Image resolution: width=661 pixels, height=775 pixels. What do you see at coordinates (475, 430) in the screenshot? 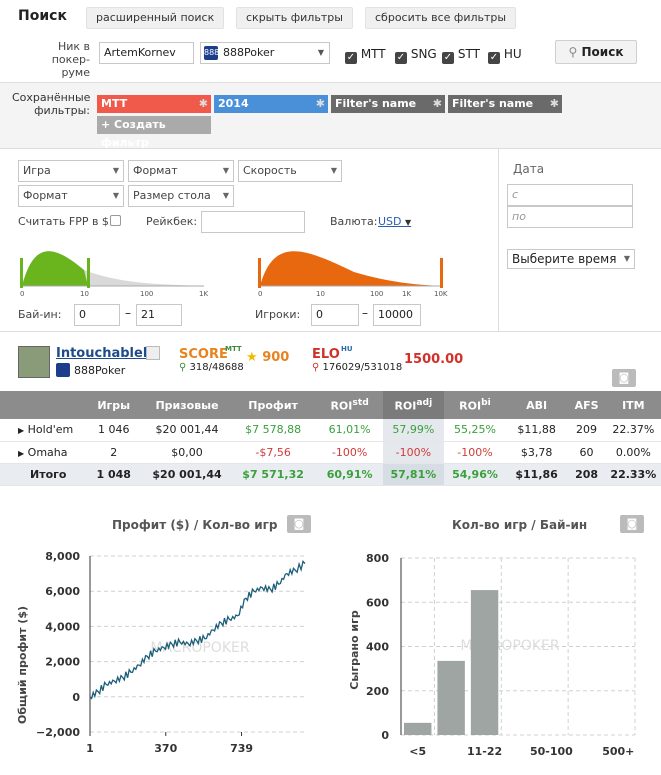
I see `cell: 55,25%` at bounding box center [475, 430].